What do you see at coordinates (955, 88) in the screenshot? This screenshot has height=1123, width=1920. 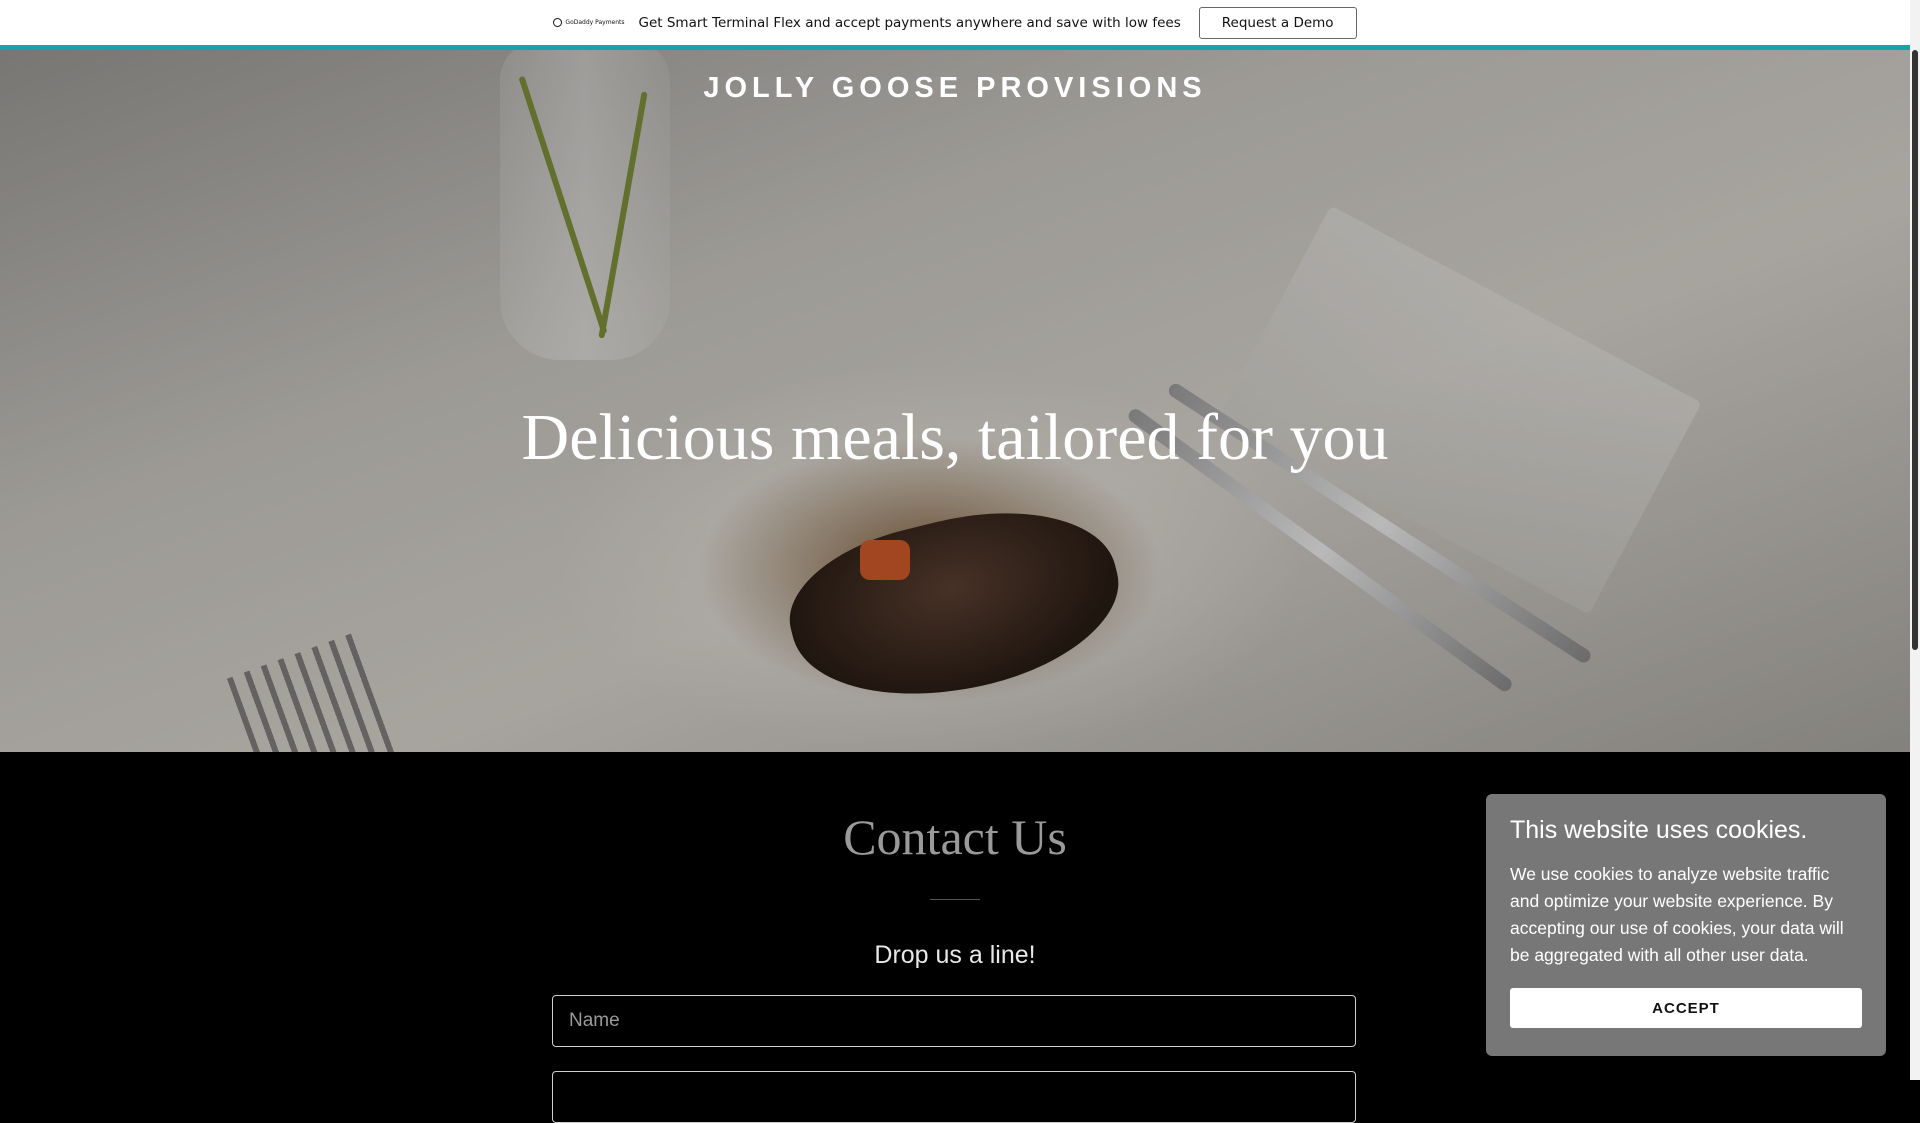 I see `site-title: JOLLY GOOSE PROVISIONS` at bounding box center [955, 88].